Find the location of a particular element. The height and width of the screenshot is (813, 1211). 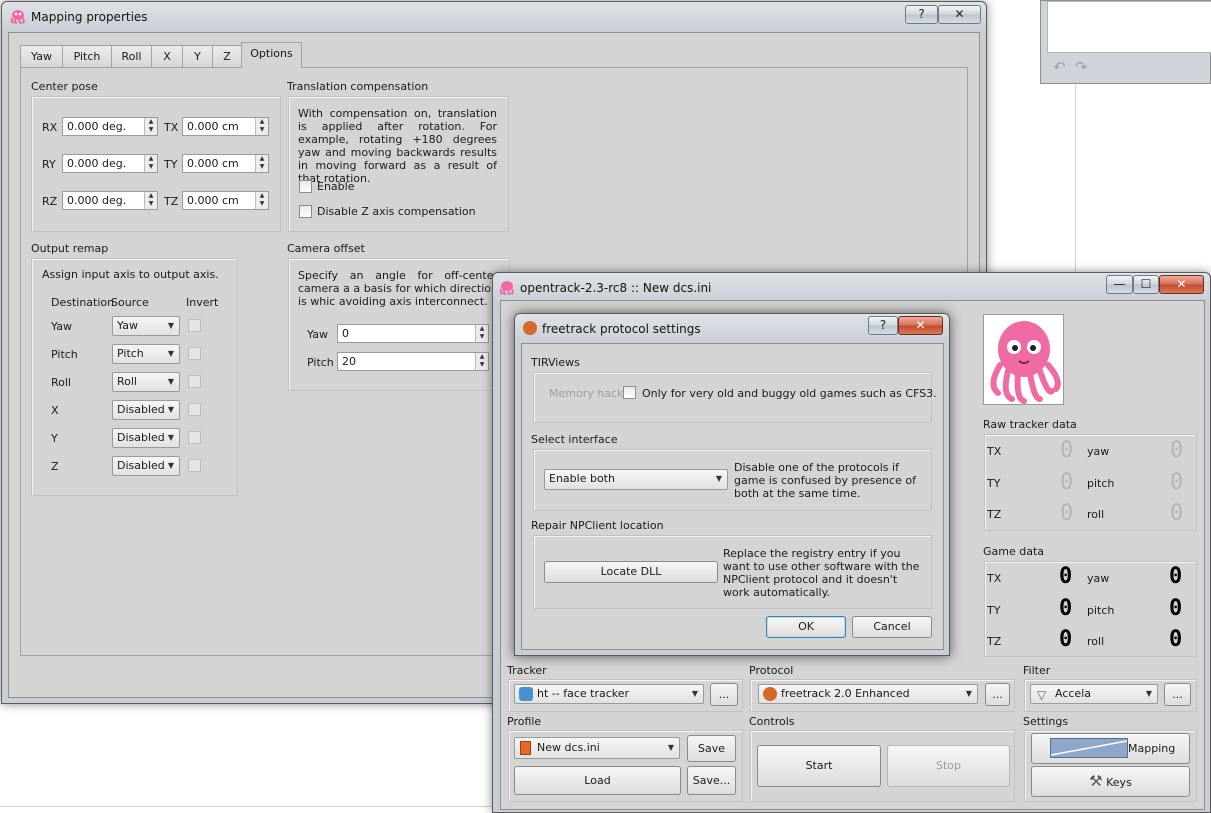

remap-source-yaw: Yaw ▼ is located at coordinates (146, 326).